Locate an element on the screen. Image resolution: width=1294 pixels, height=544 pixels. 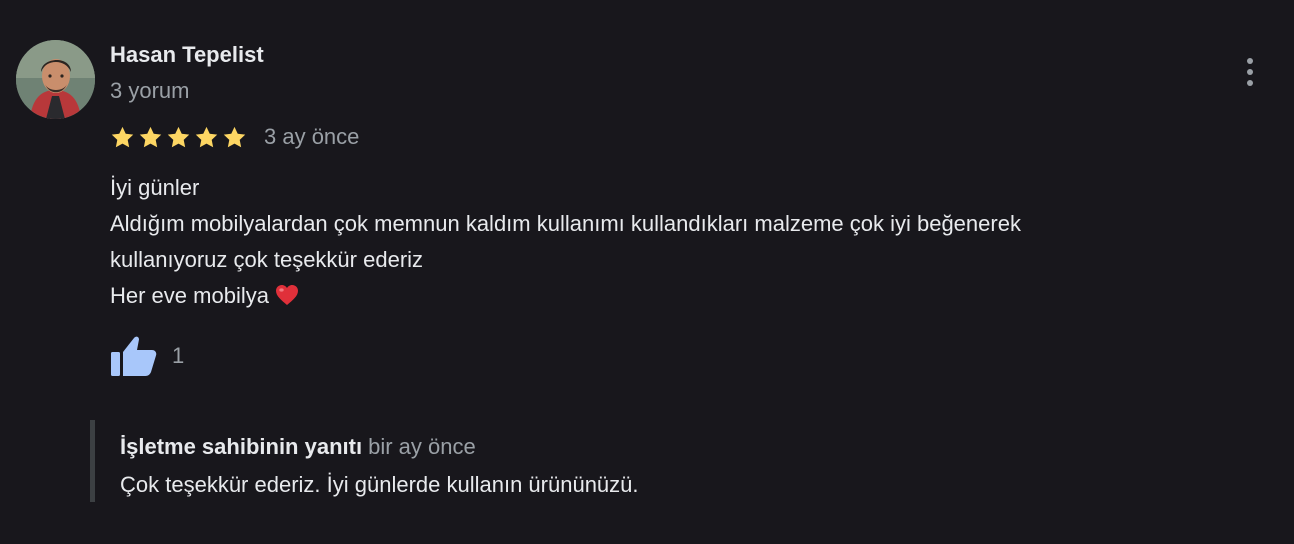
more-options-button is located at coordinates (1250, 73).